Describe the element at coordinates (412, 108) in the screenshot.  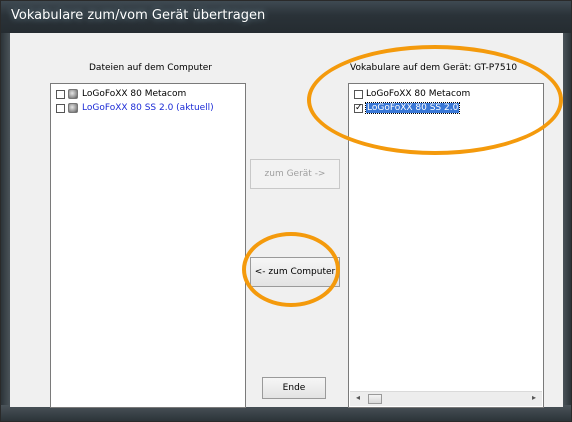
I see `item-label: LoGoFoXX 80 SS 2.0` at that location.